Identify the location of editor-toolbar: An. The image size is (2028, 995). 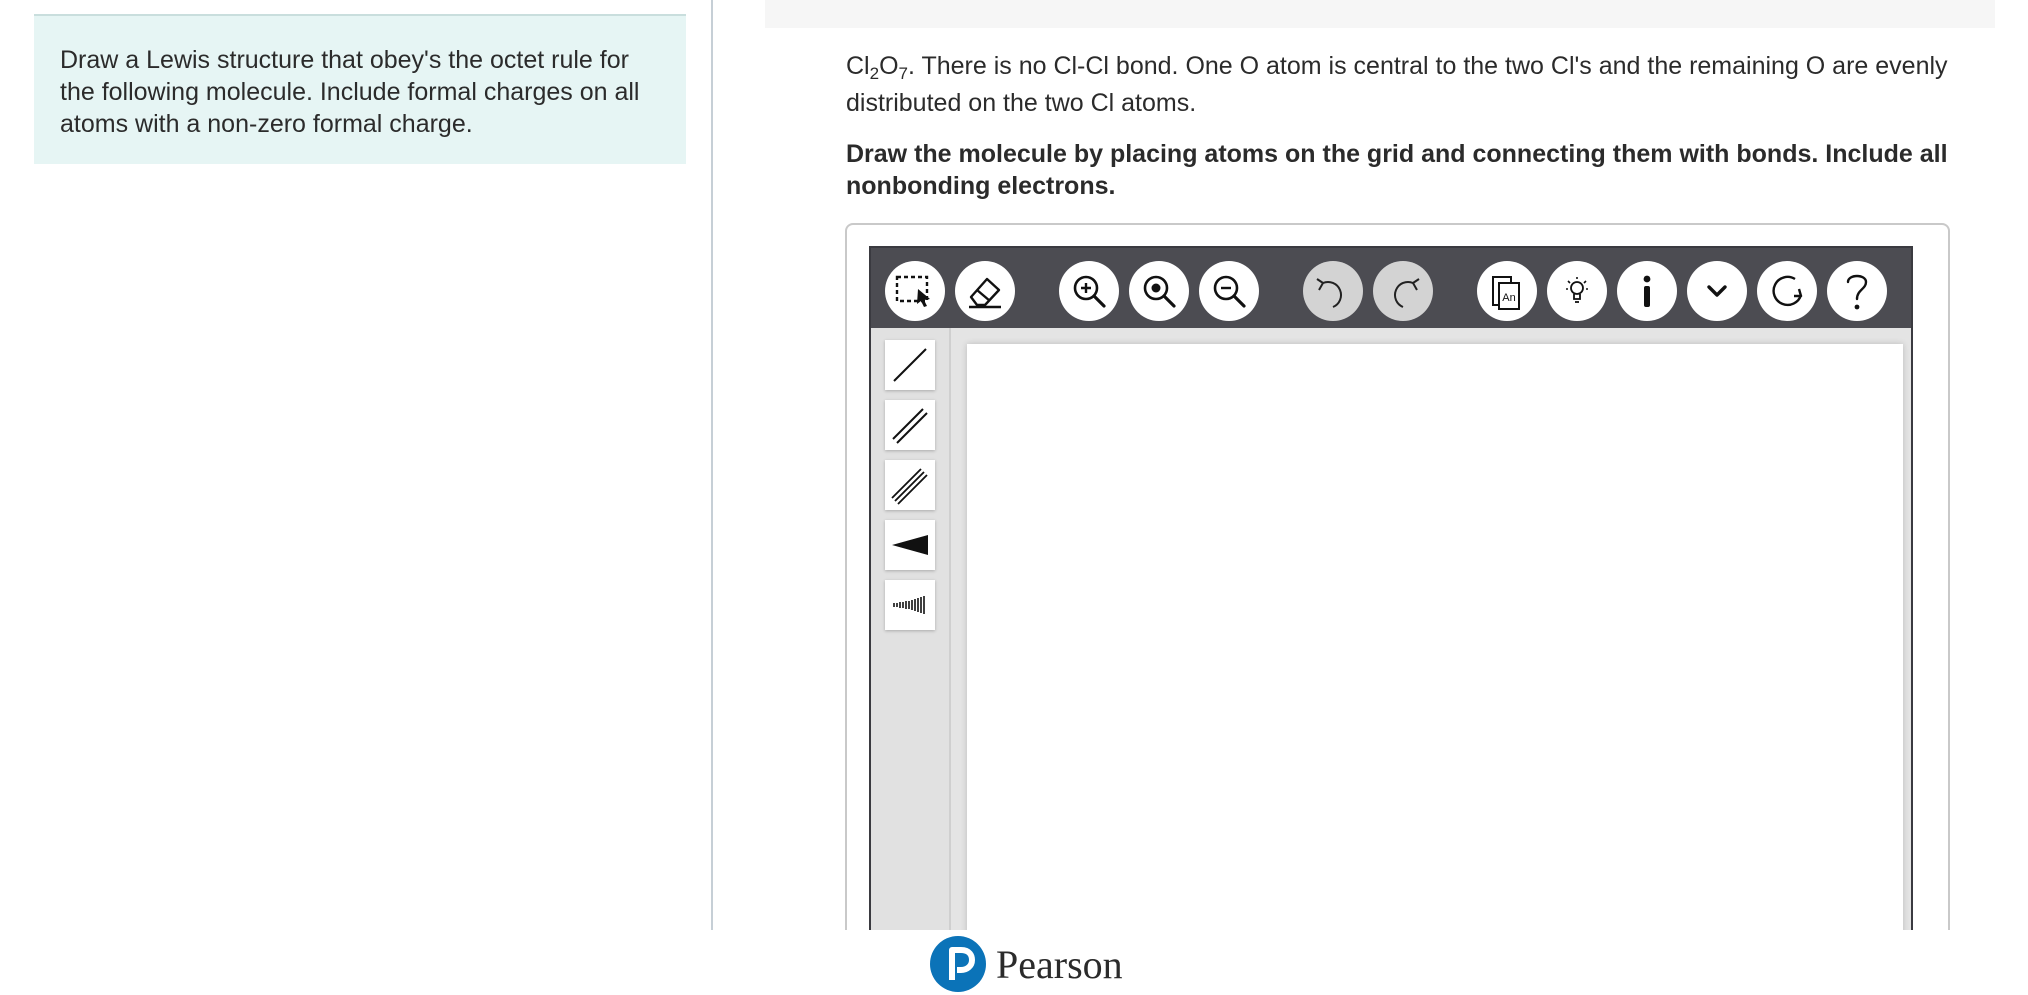
(1391, 288).